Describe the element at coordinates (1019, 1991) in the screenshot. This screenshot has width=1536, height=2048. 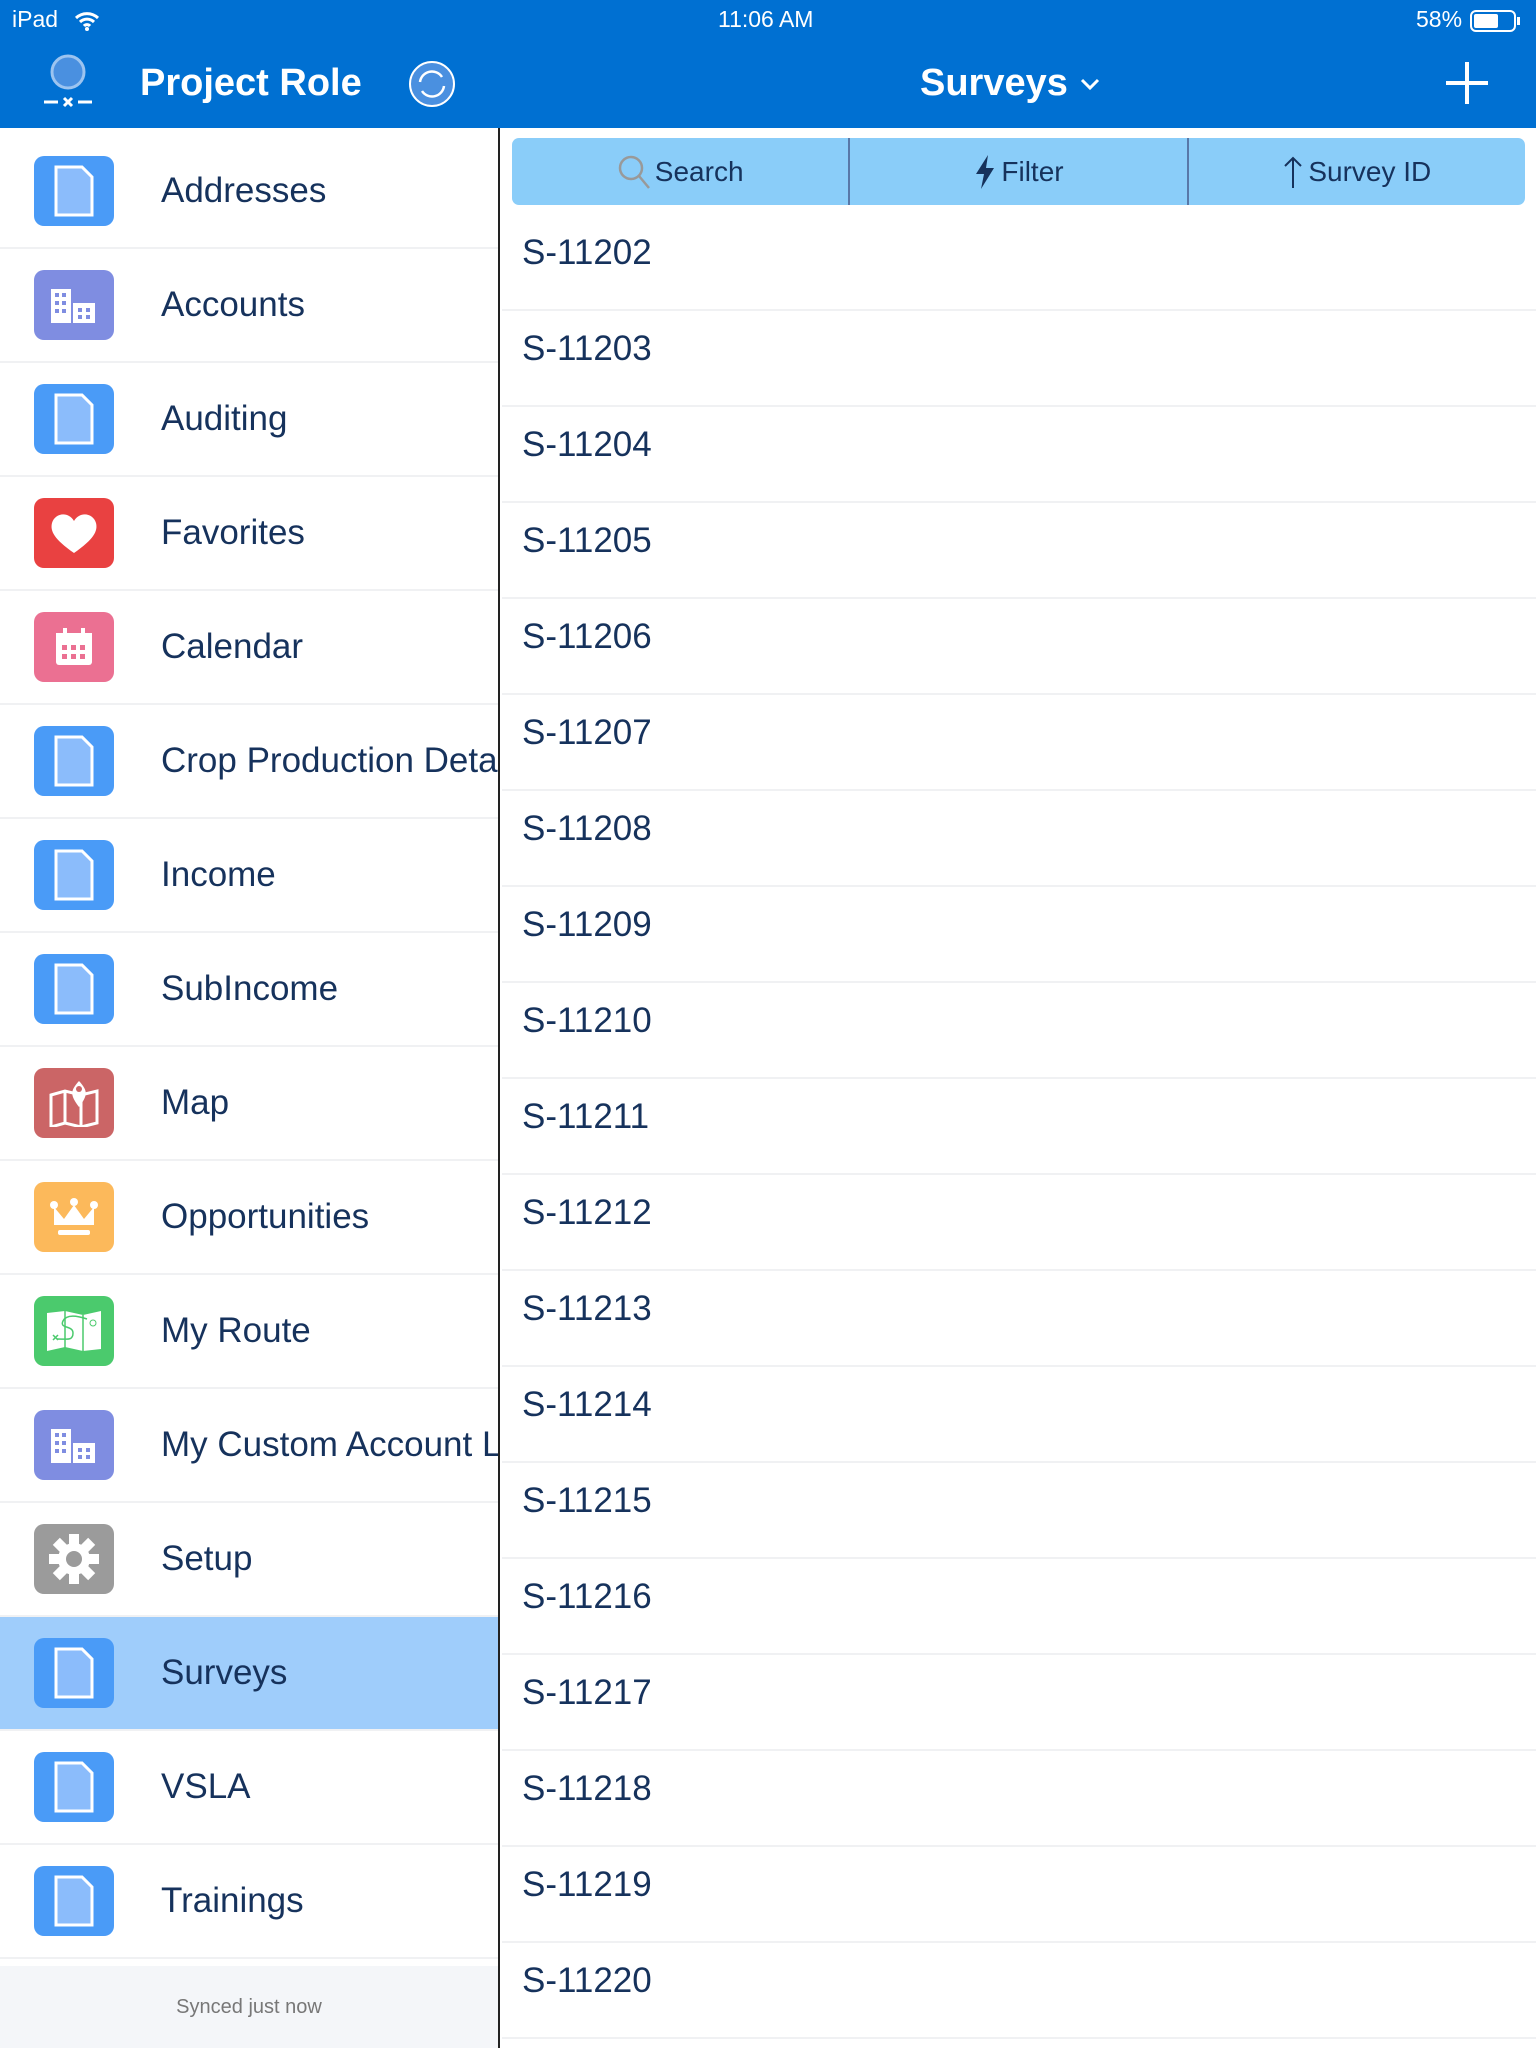
I see `list-item: S-11220` at that location.